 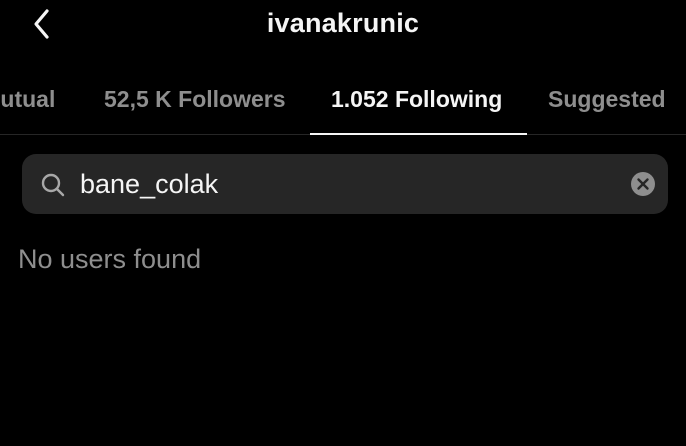 I want to click on tab-followers: 52,5 K Followers, so click(x=195, y=98).